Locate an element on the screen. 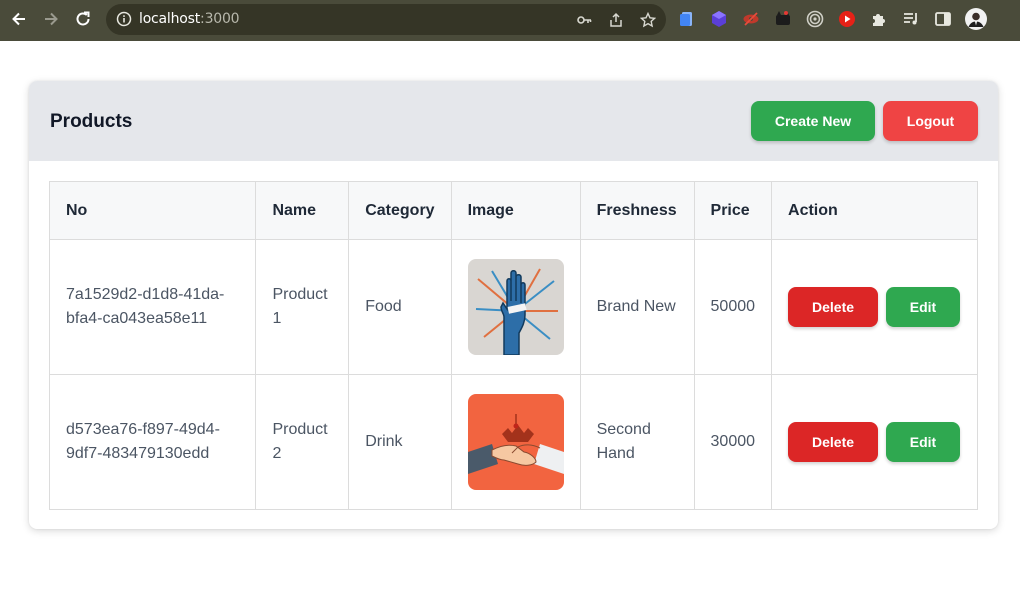  product-name: Product 2 is located at coordinates (302, 442).